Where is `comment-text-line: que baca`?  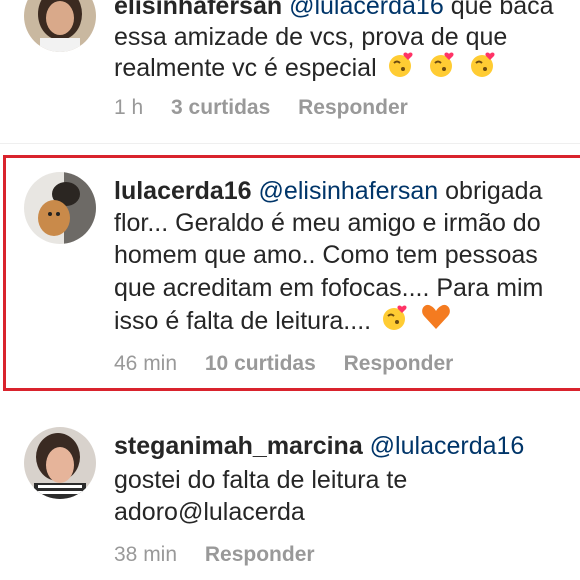
comment-text-line: que baca is located at coordinates (502, 10).